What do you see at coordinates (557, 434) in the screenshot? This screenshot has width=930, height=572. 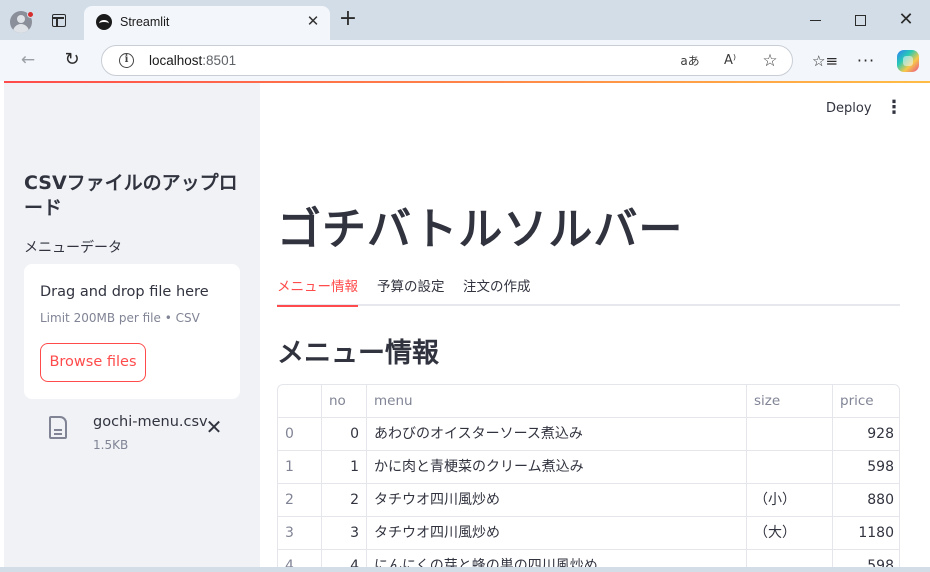 I see `cell-menu: あわびのオイスターソース煮込み` at bounding box center [557, 434].